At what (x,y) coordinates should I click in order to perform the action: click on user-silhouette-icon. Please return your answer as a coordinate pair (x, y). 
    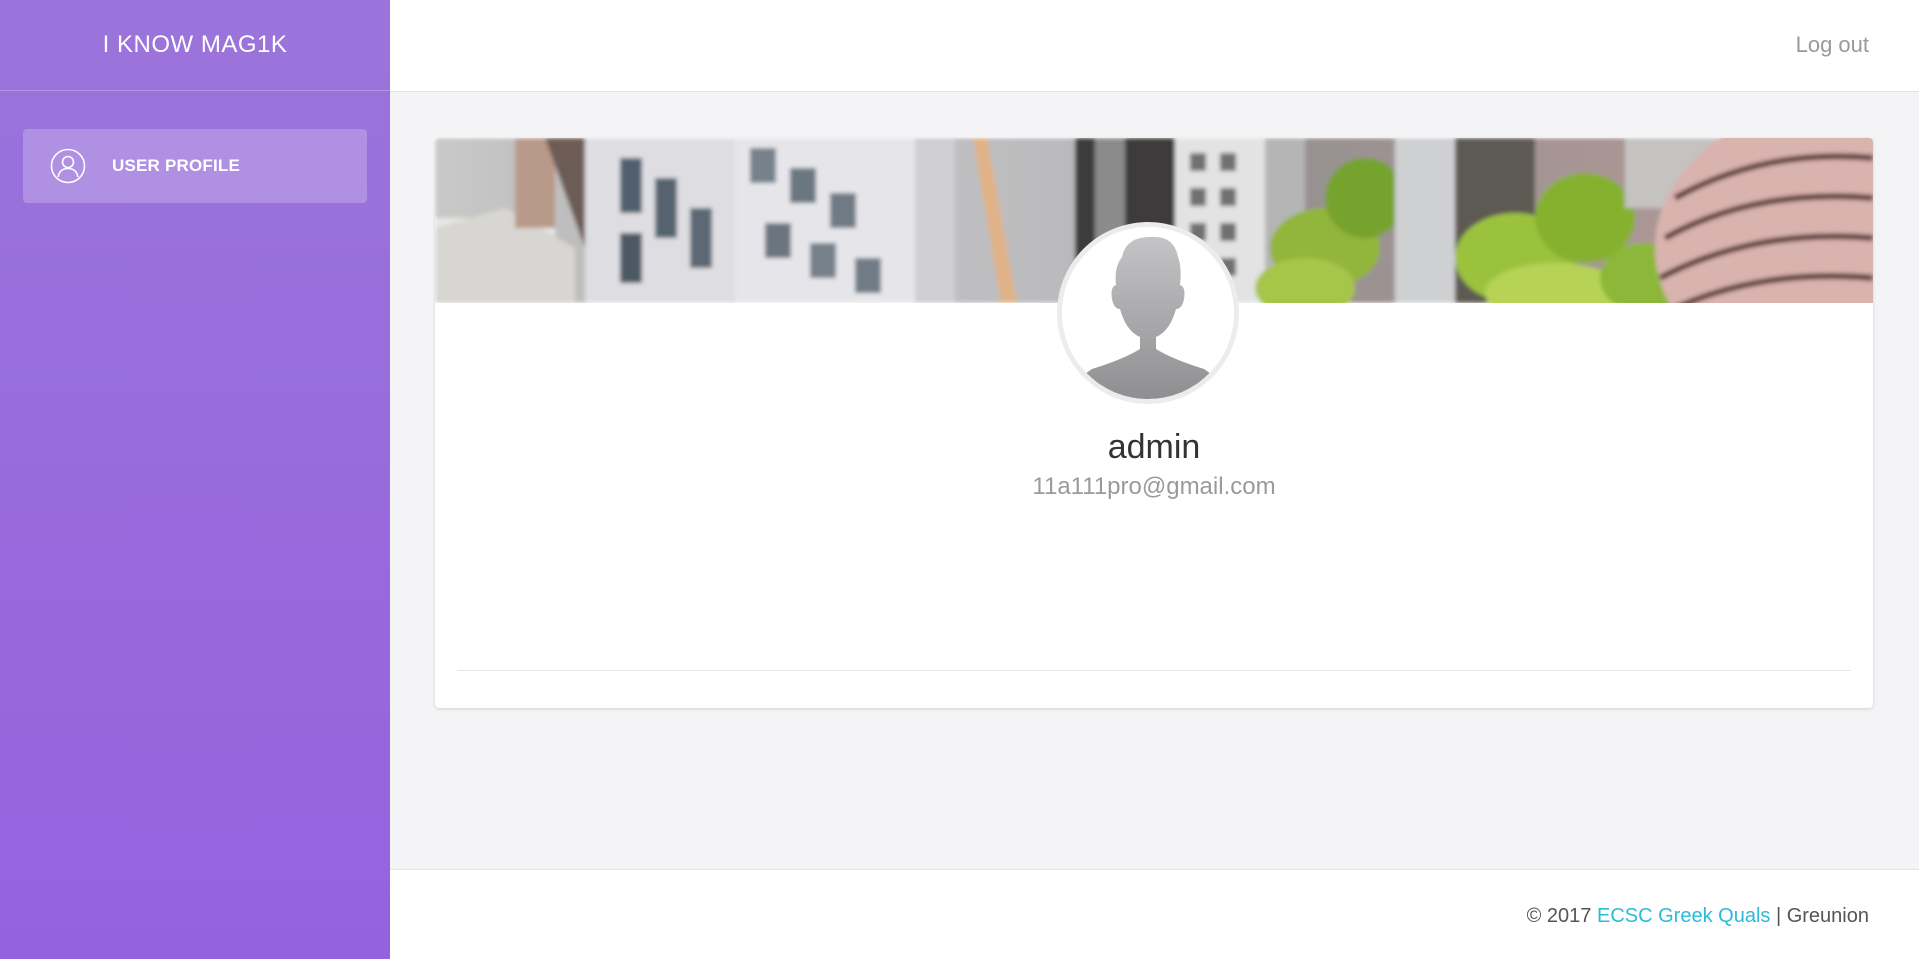
    Looking at the image, I should click on (1148, 313).